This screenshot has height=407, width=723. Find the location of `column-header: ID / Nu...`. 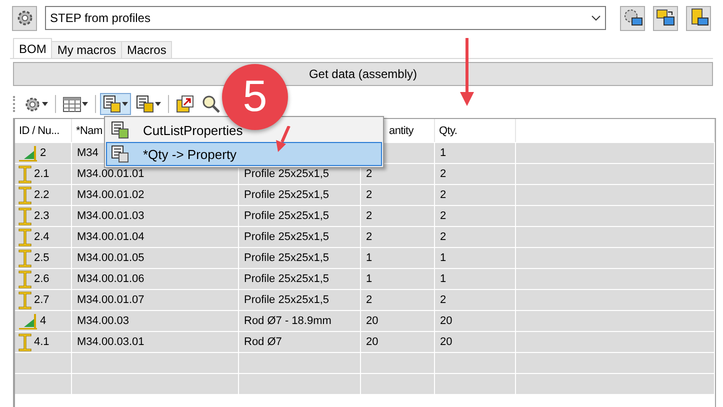

column-header: ID / Nu... is located at coordinates (43, 130).